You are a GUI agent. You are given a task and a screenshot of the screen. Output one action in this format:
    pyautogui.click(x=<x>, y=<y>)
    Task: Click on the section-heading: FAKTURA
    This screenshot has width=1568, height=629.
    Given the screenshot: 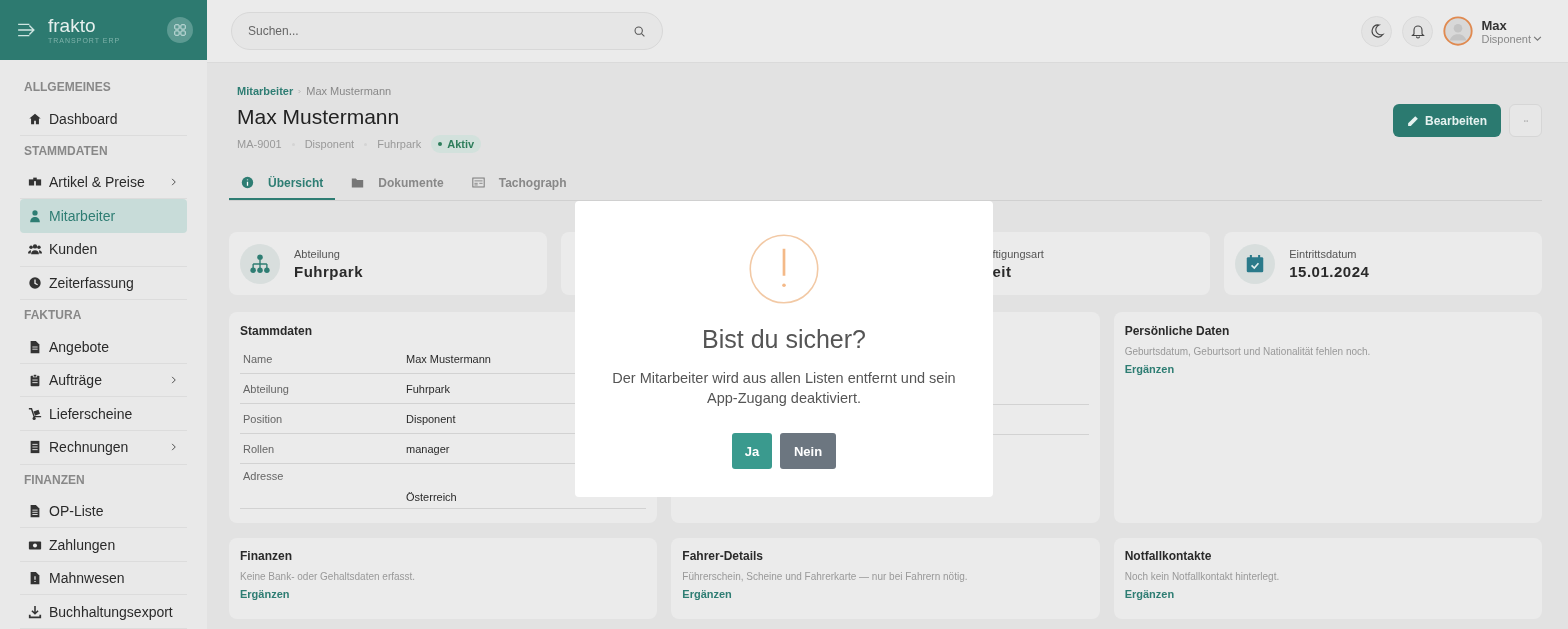 What is the action you would take?
    pyautogui.click(x=53, y=316)
    